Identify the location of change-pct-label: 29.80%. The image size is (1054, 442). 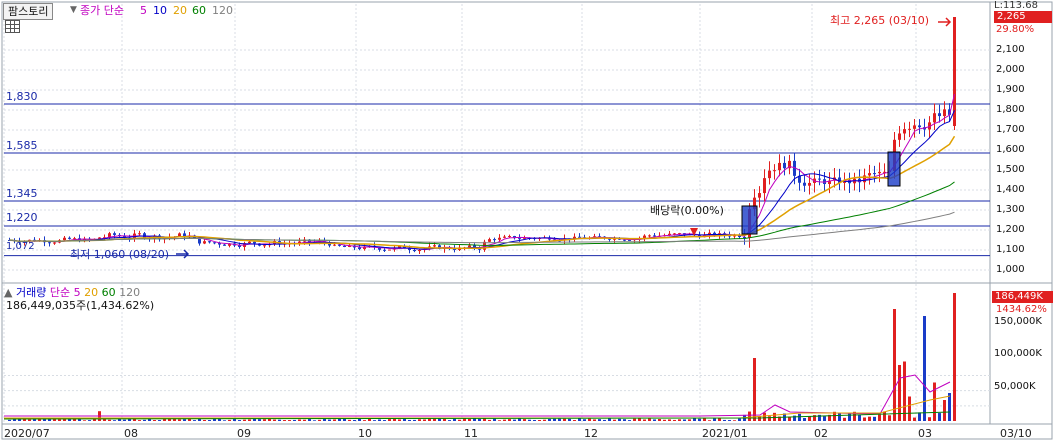
(1015, 29).